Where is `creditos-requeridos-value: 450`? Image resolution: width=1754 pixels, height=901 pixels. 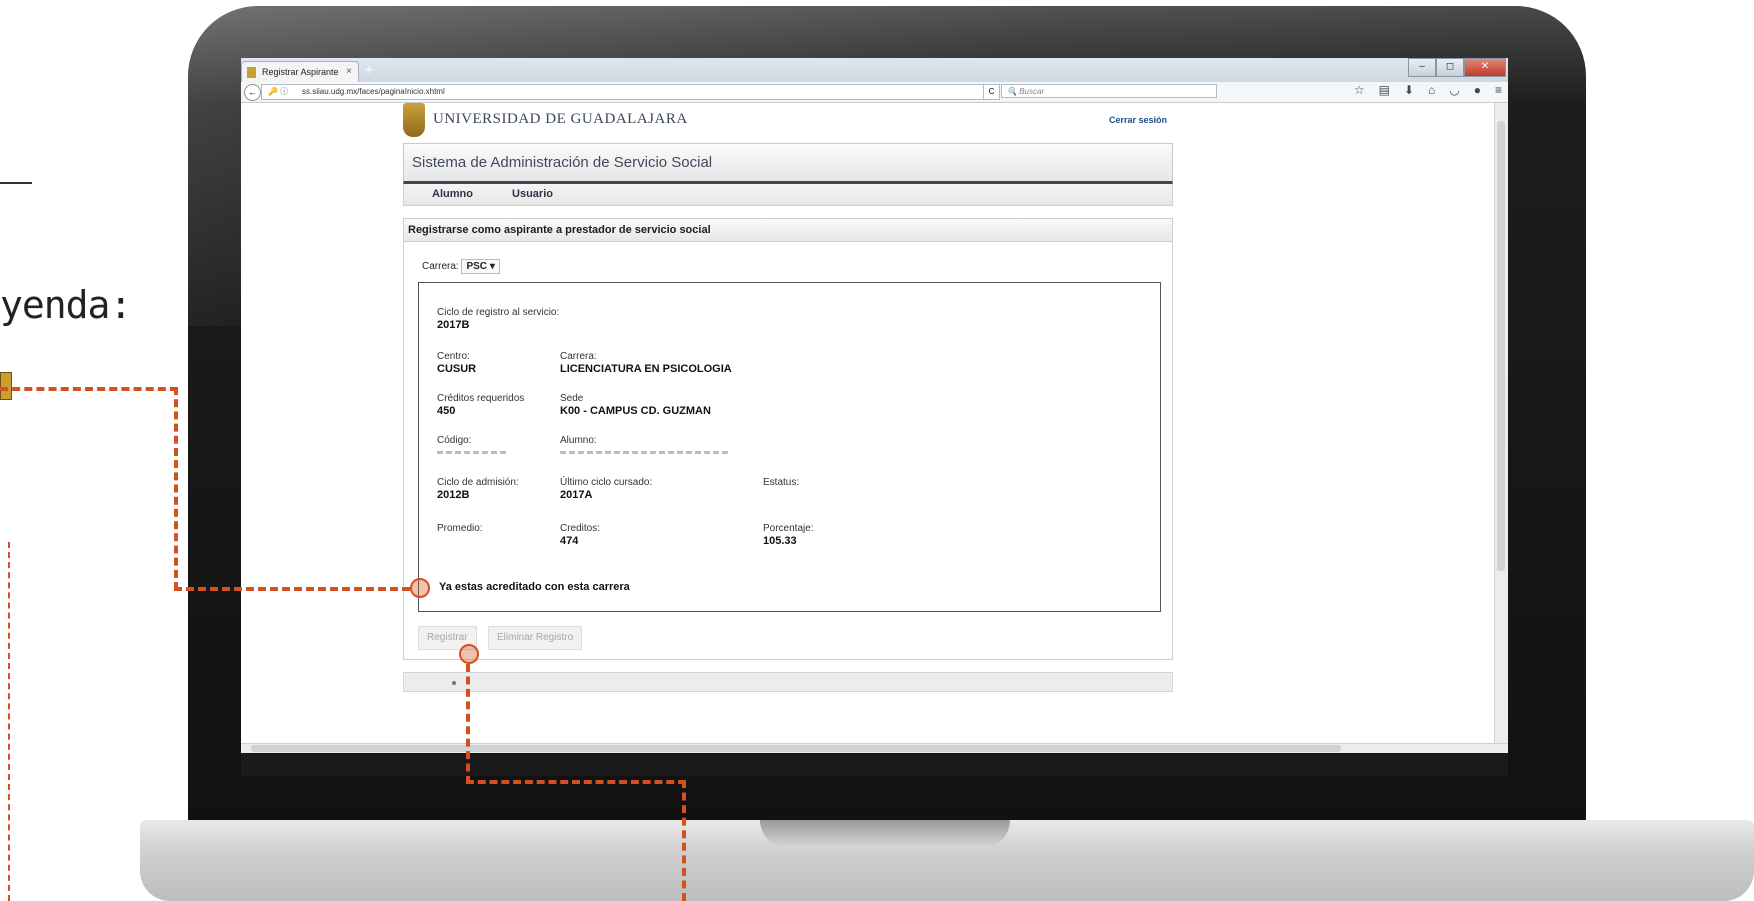
creditos-requeridos-value: 450 is located at coordinates (446, 411).